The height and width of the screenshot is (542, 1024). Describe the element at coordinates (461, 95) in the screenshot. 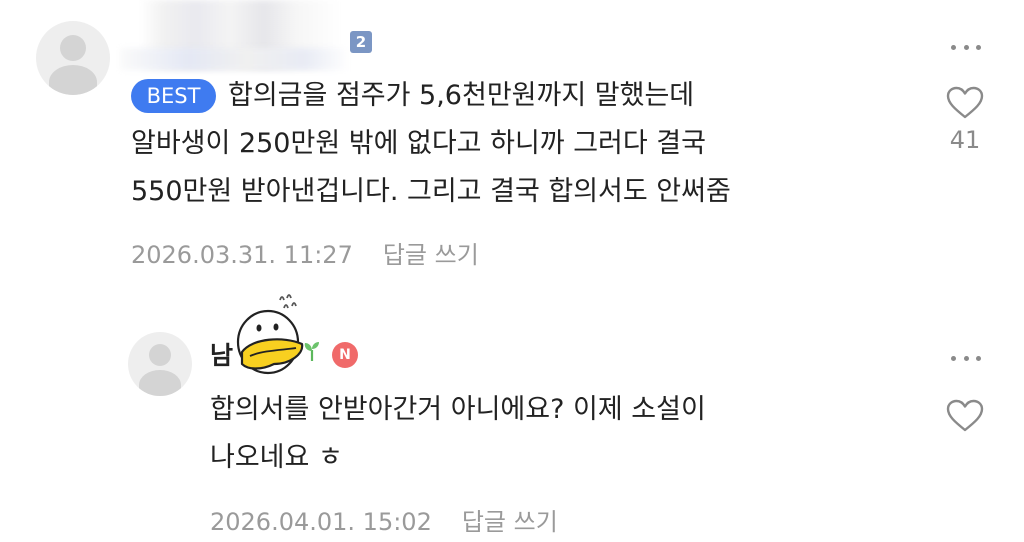

I see `comment-text-line: 합의금을 점주가 5,6천만원까지 말했는데` at that location.